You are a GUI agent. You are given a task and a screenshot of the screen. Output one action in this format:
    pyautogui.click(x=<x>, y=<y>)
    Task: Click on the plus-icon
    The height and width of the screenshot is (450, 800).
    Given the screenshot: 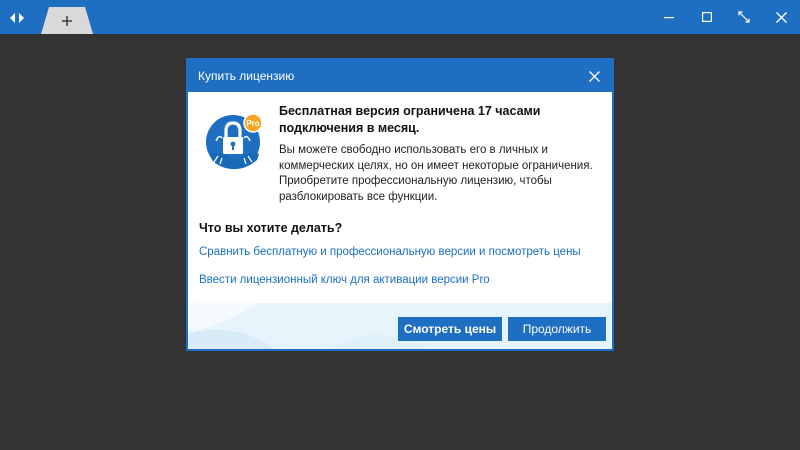 What is the action you would take?
    pyautogui.click(x=67, y=20)
    